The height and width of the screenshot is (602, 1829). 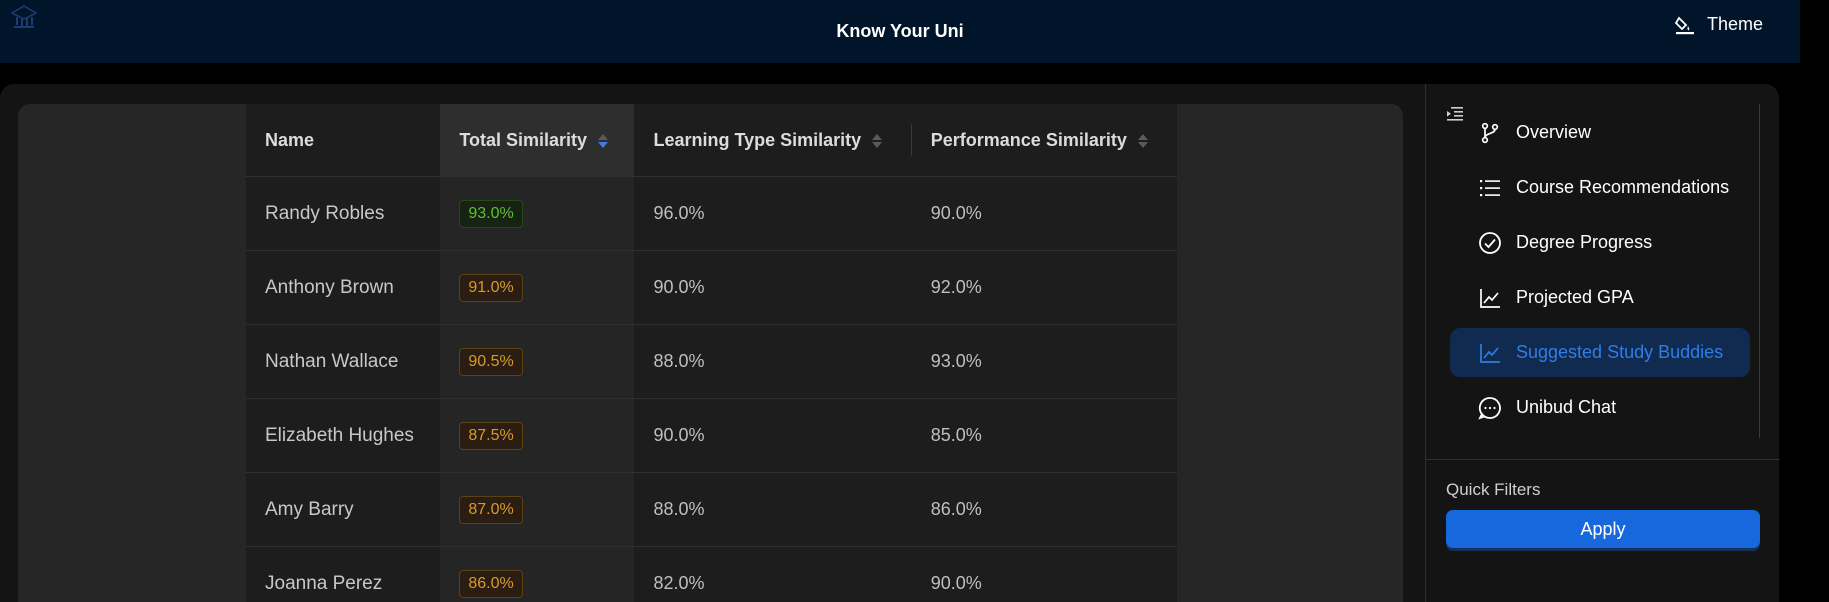 I want to click on quick-filters-panel: Quick Filters Apply, so click(x=1603, y=503).